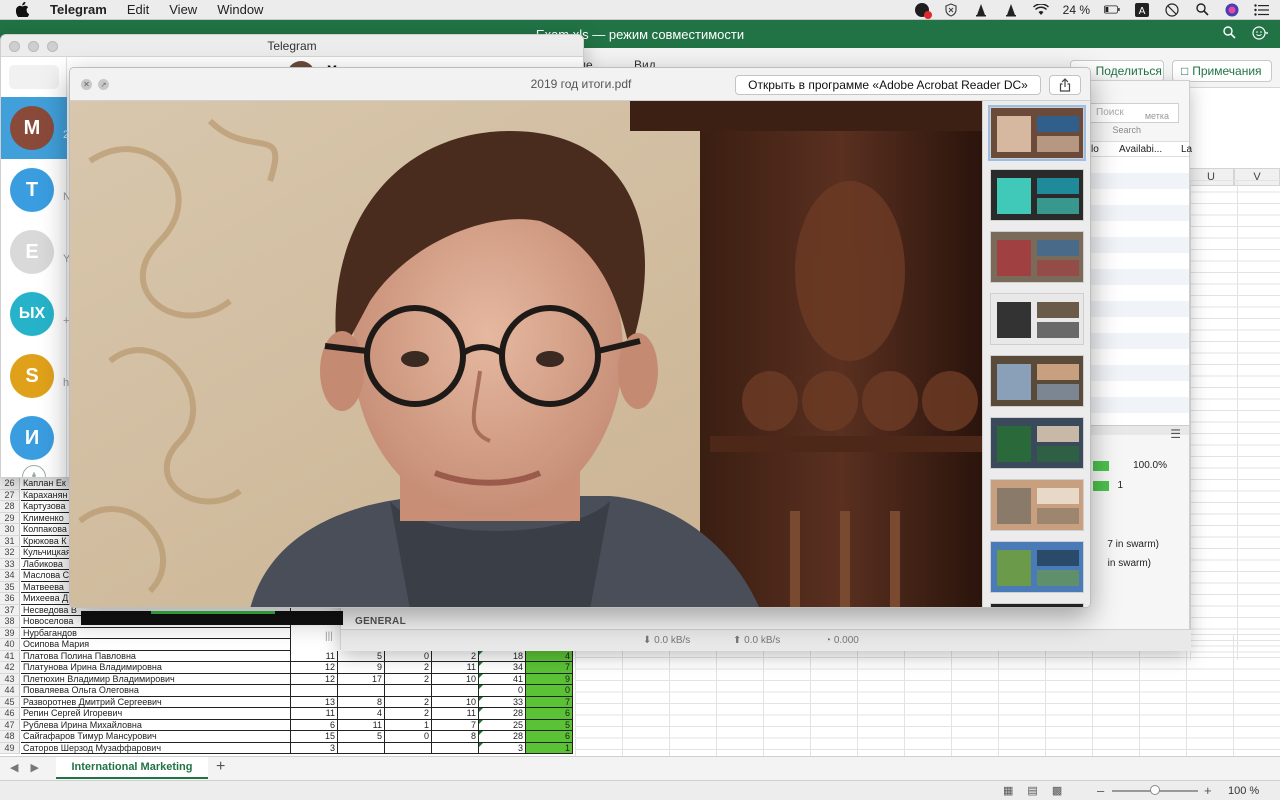 Image resolution: width=1280 pixels, height=800 pixels. What do you see at coordinates (1260, 34) in the screenshot?
I see `excel-smiley-icon` at bounding box center [1260, 34].